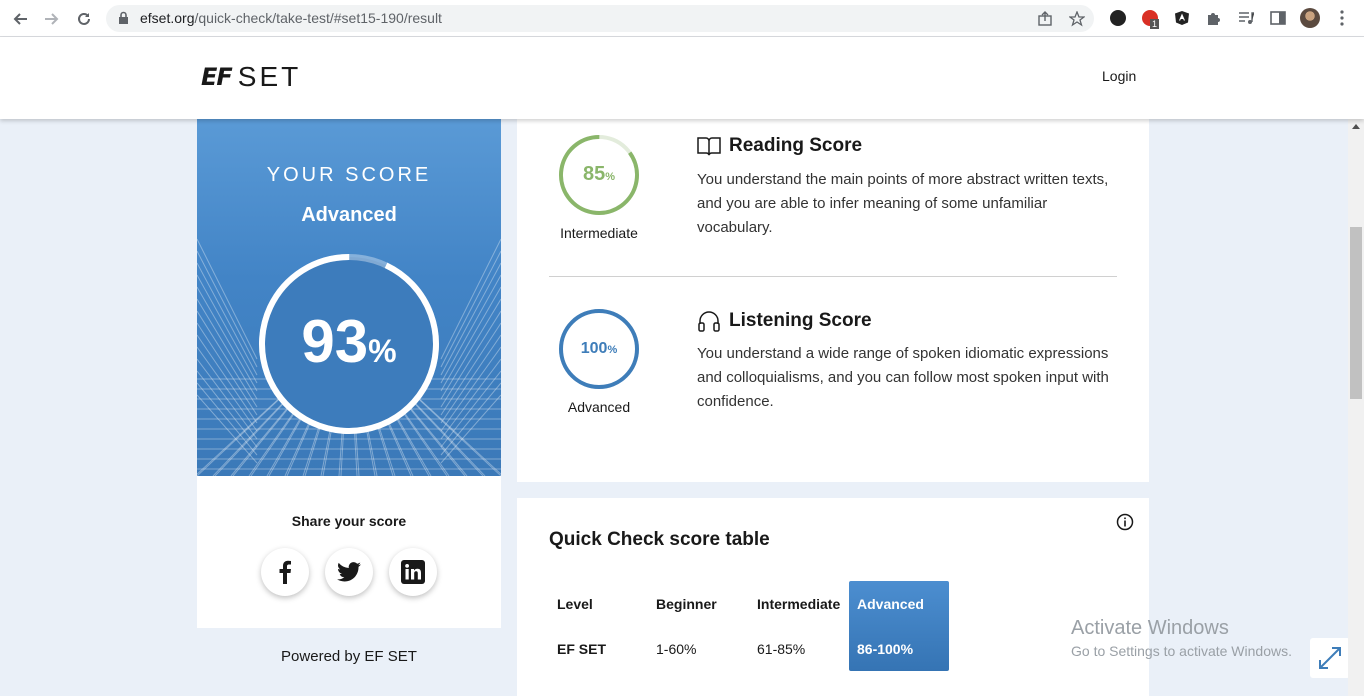  Describe the element at coordinates (709, 146) in the screenshot. I see `book-icon` at that location.